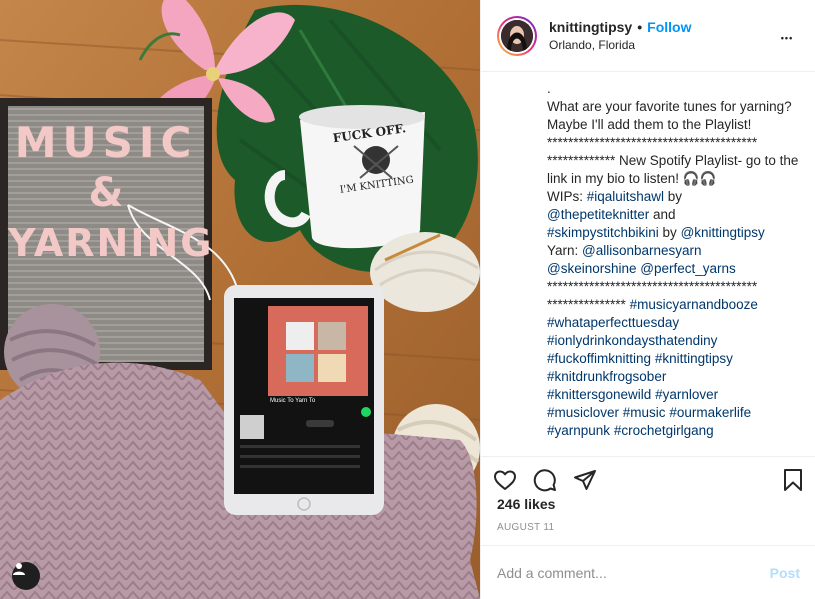  I want to click on letterboard-line-3: YARNING, so click(111, 243).